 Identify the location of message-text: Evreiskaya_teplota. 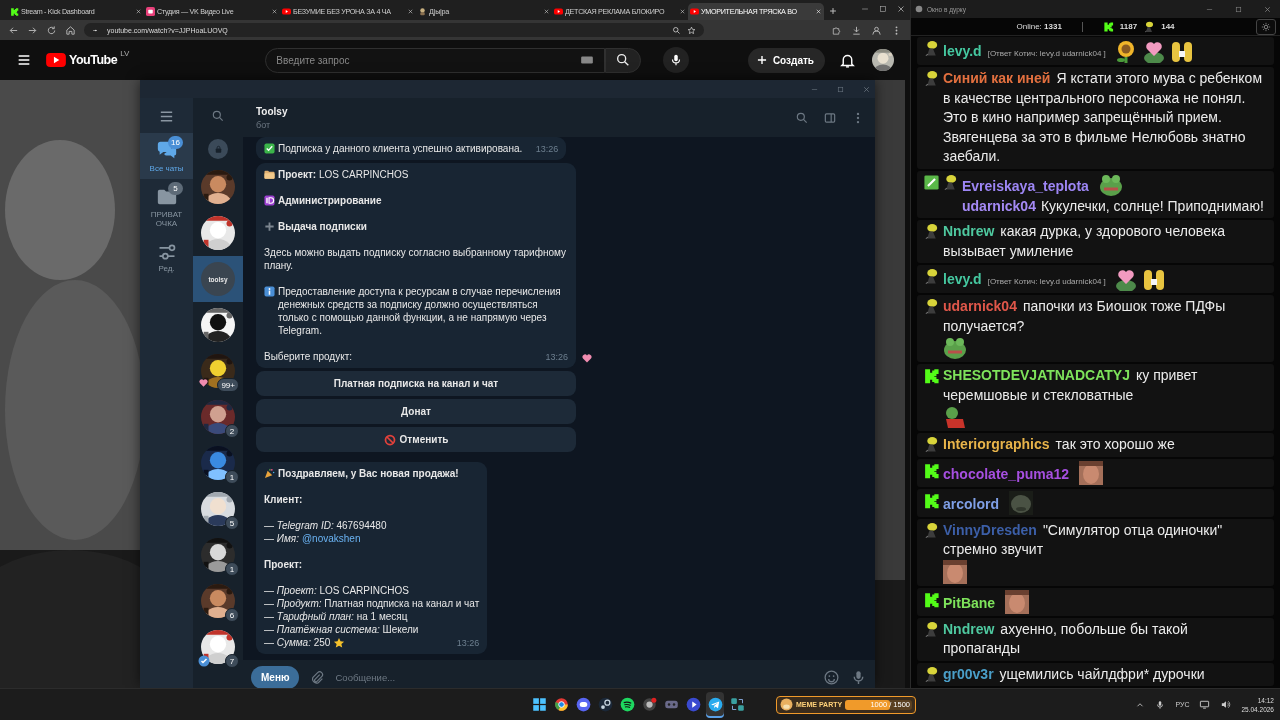
(1026, 186).